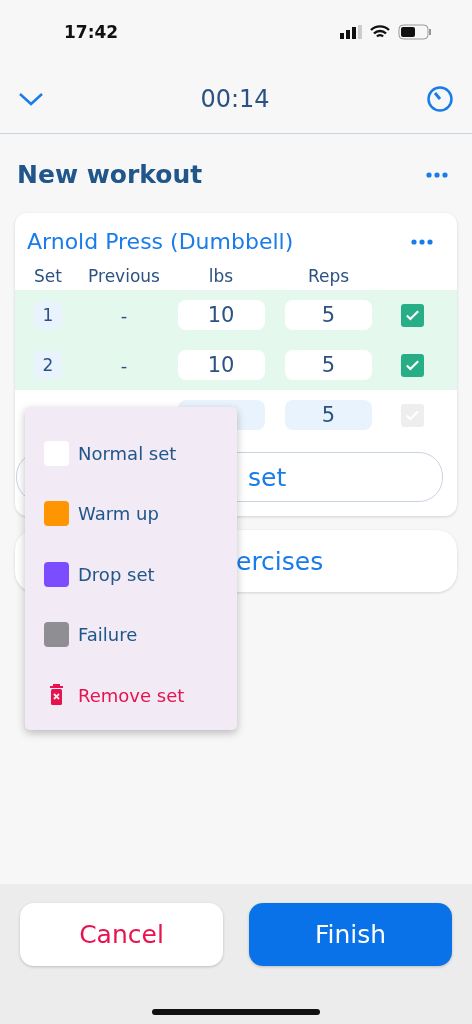 The width and height of the screenshot is (472, 1024). What do you see at coordinates (124, 276) in the screenshot?
I see `column-header: Previous` at bounding box center [124, 276].